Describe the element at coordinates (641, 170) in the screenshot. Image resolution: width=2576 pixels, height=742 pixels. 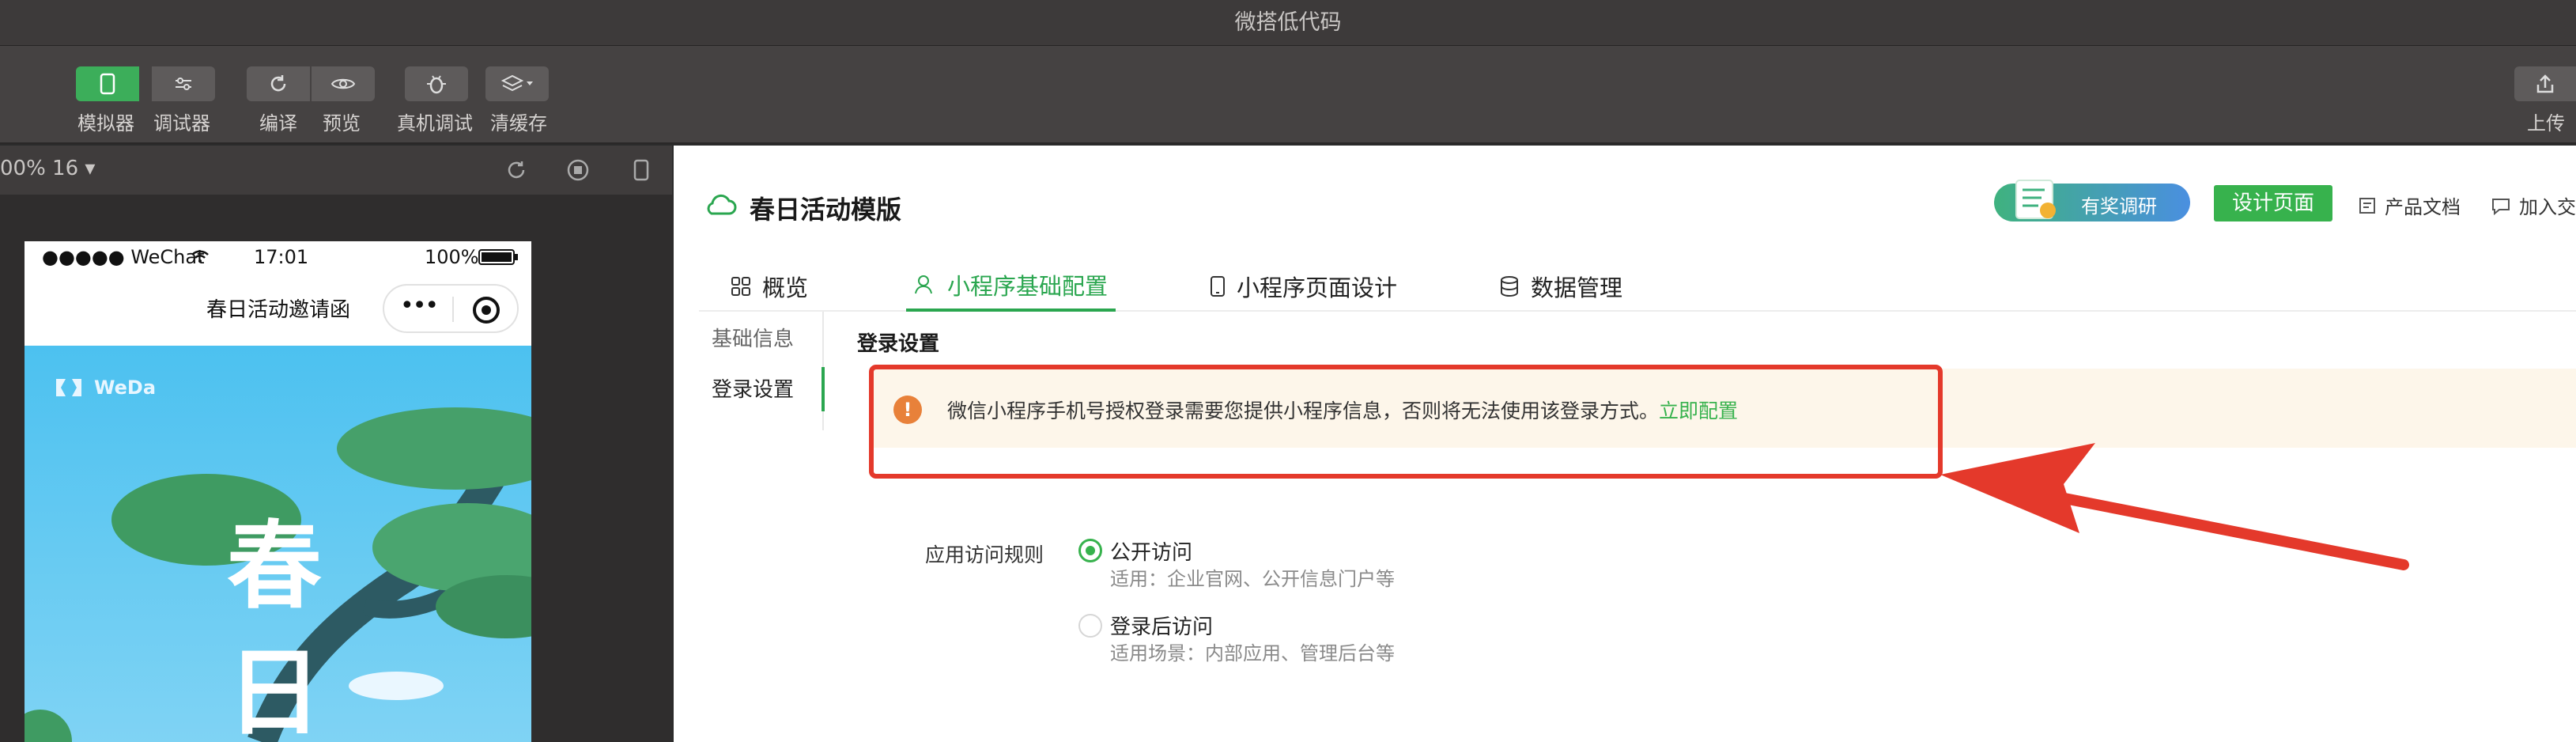
I see `device-icon` at that location.